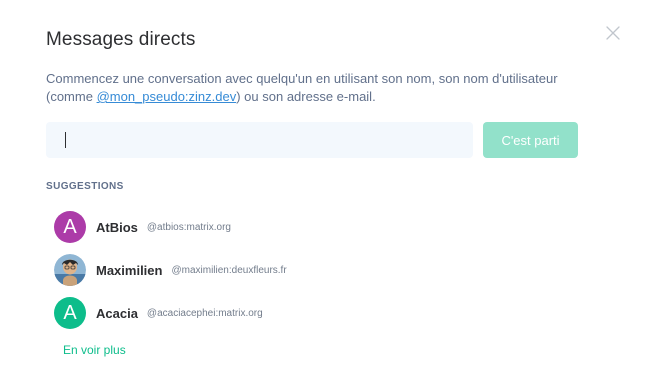 The width and height of the screenshot is (647, 389). Describe the element at coordinates (94, 350) in the screenshot. I see `show-more-link: En voir plus` at that location.